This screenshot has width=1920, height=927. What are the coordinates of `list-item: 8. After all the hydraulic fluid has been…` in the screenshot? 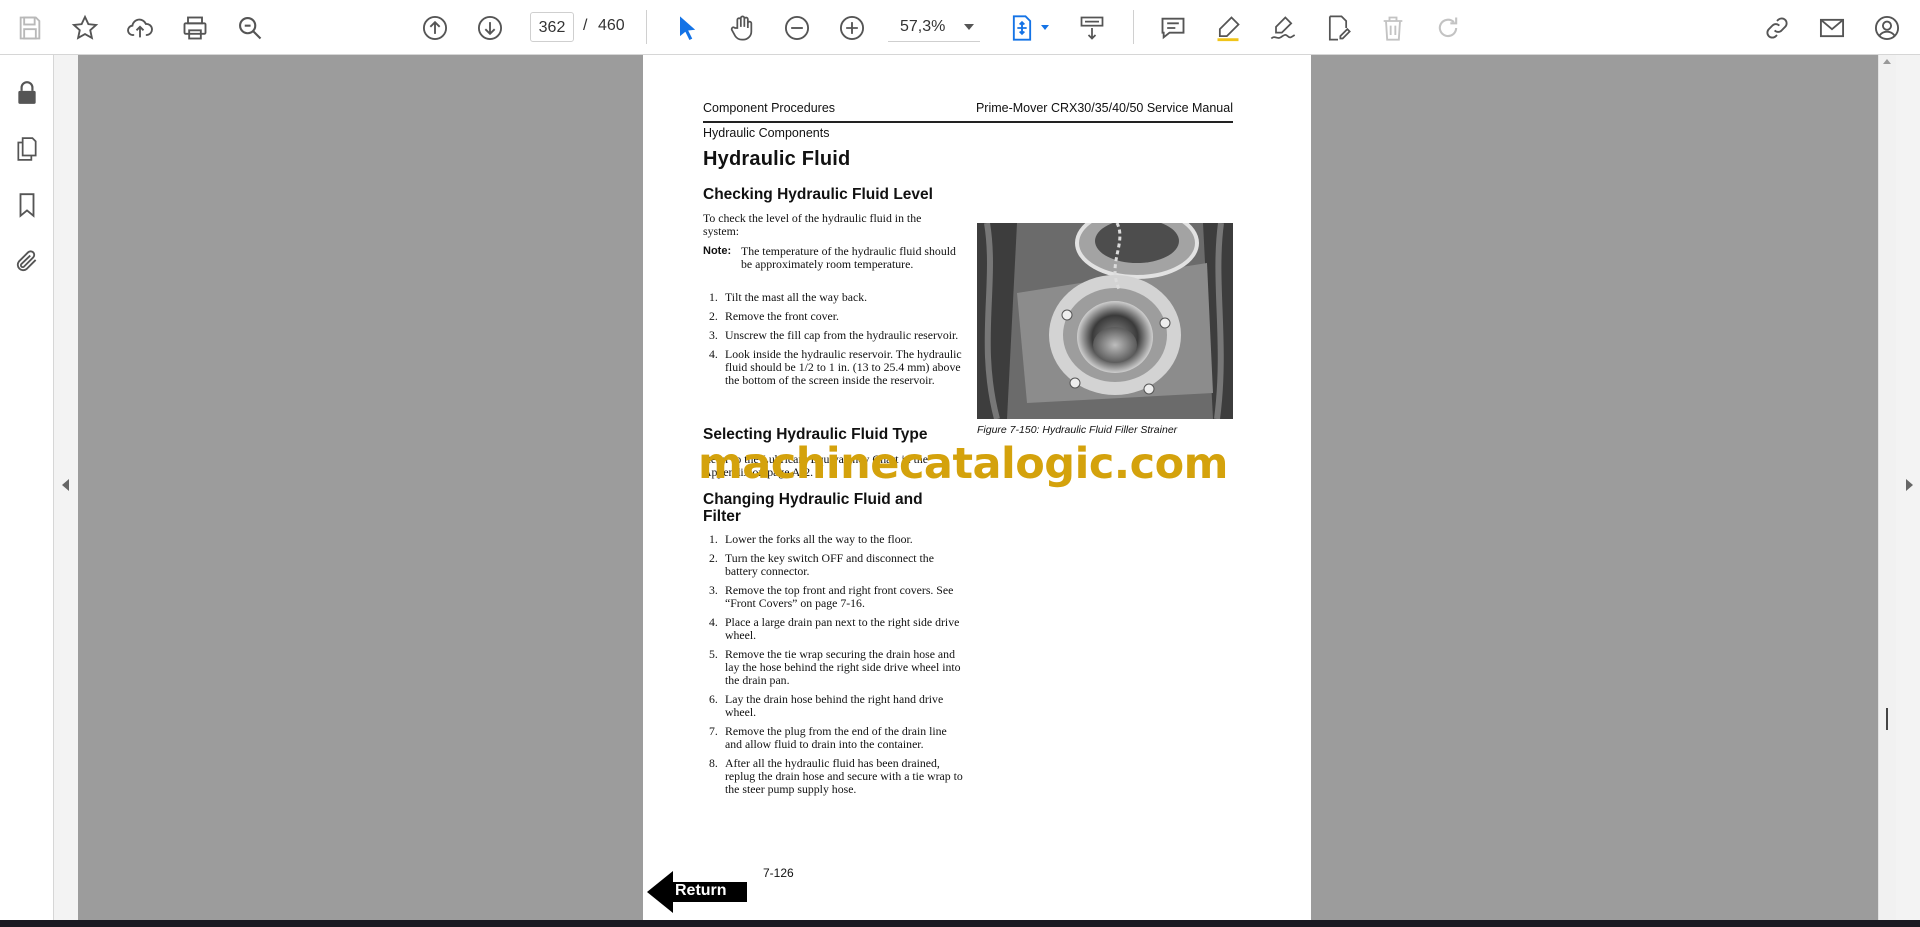 It's located at (836, 776).